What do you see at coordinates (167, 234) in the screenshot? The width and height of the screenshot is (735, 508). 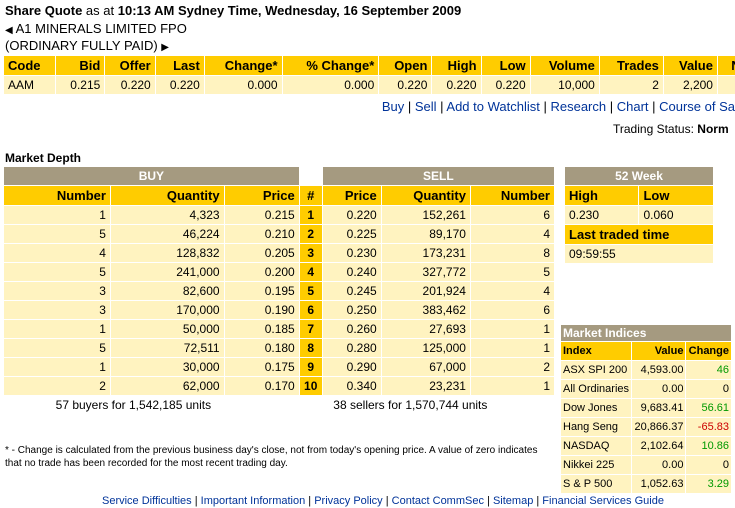 I see `depth-cell: 46,224` at bounding box center [167, 234].